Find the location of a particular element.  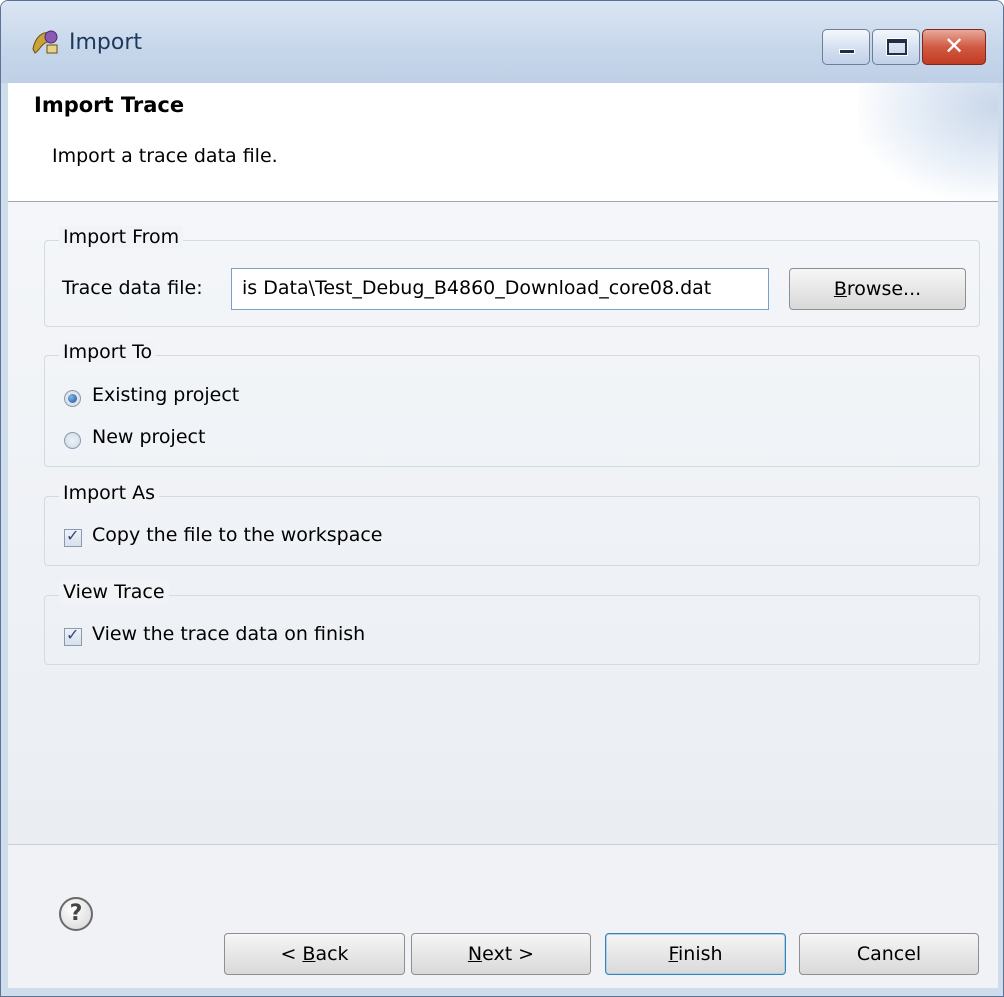

close-icon: ✕ is located at coordinates (954, 46).